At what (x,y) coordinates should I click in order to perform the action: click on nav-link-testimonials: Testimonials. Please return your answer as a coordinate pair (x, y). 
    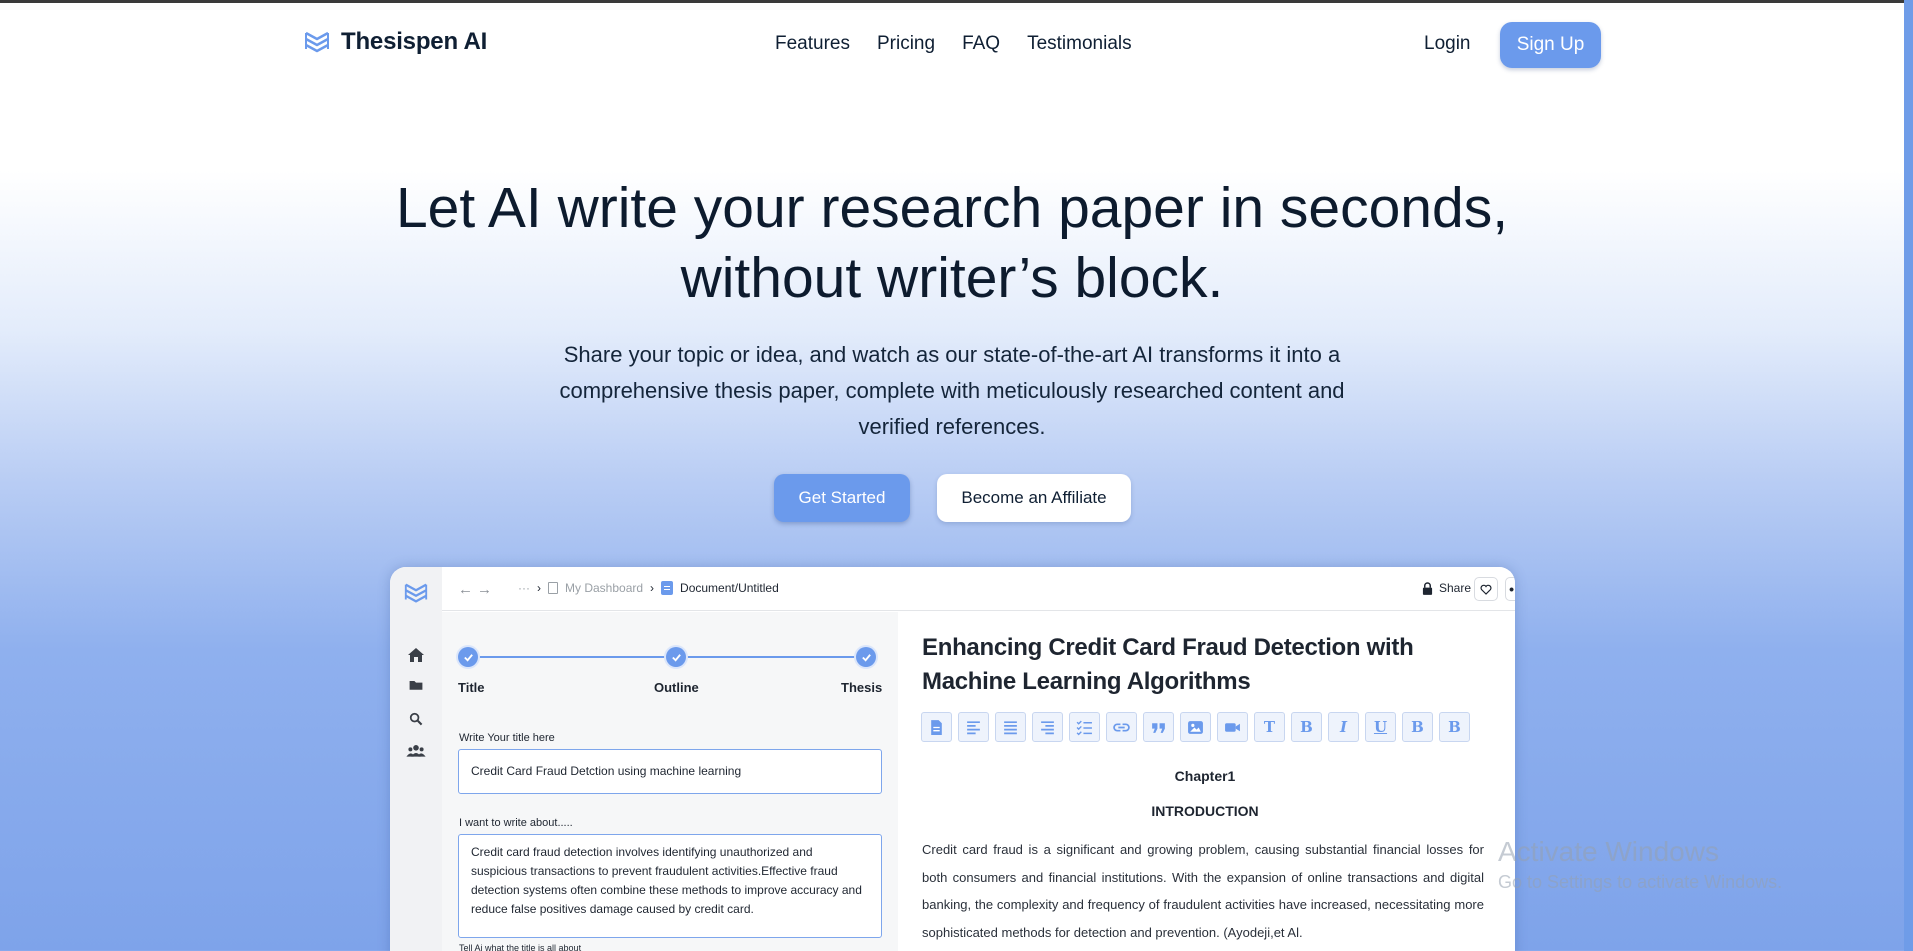
    Looking at the image, I should click on (1079, 44).